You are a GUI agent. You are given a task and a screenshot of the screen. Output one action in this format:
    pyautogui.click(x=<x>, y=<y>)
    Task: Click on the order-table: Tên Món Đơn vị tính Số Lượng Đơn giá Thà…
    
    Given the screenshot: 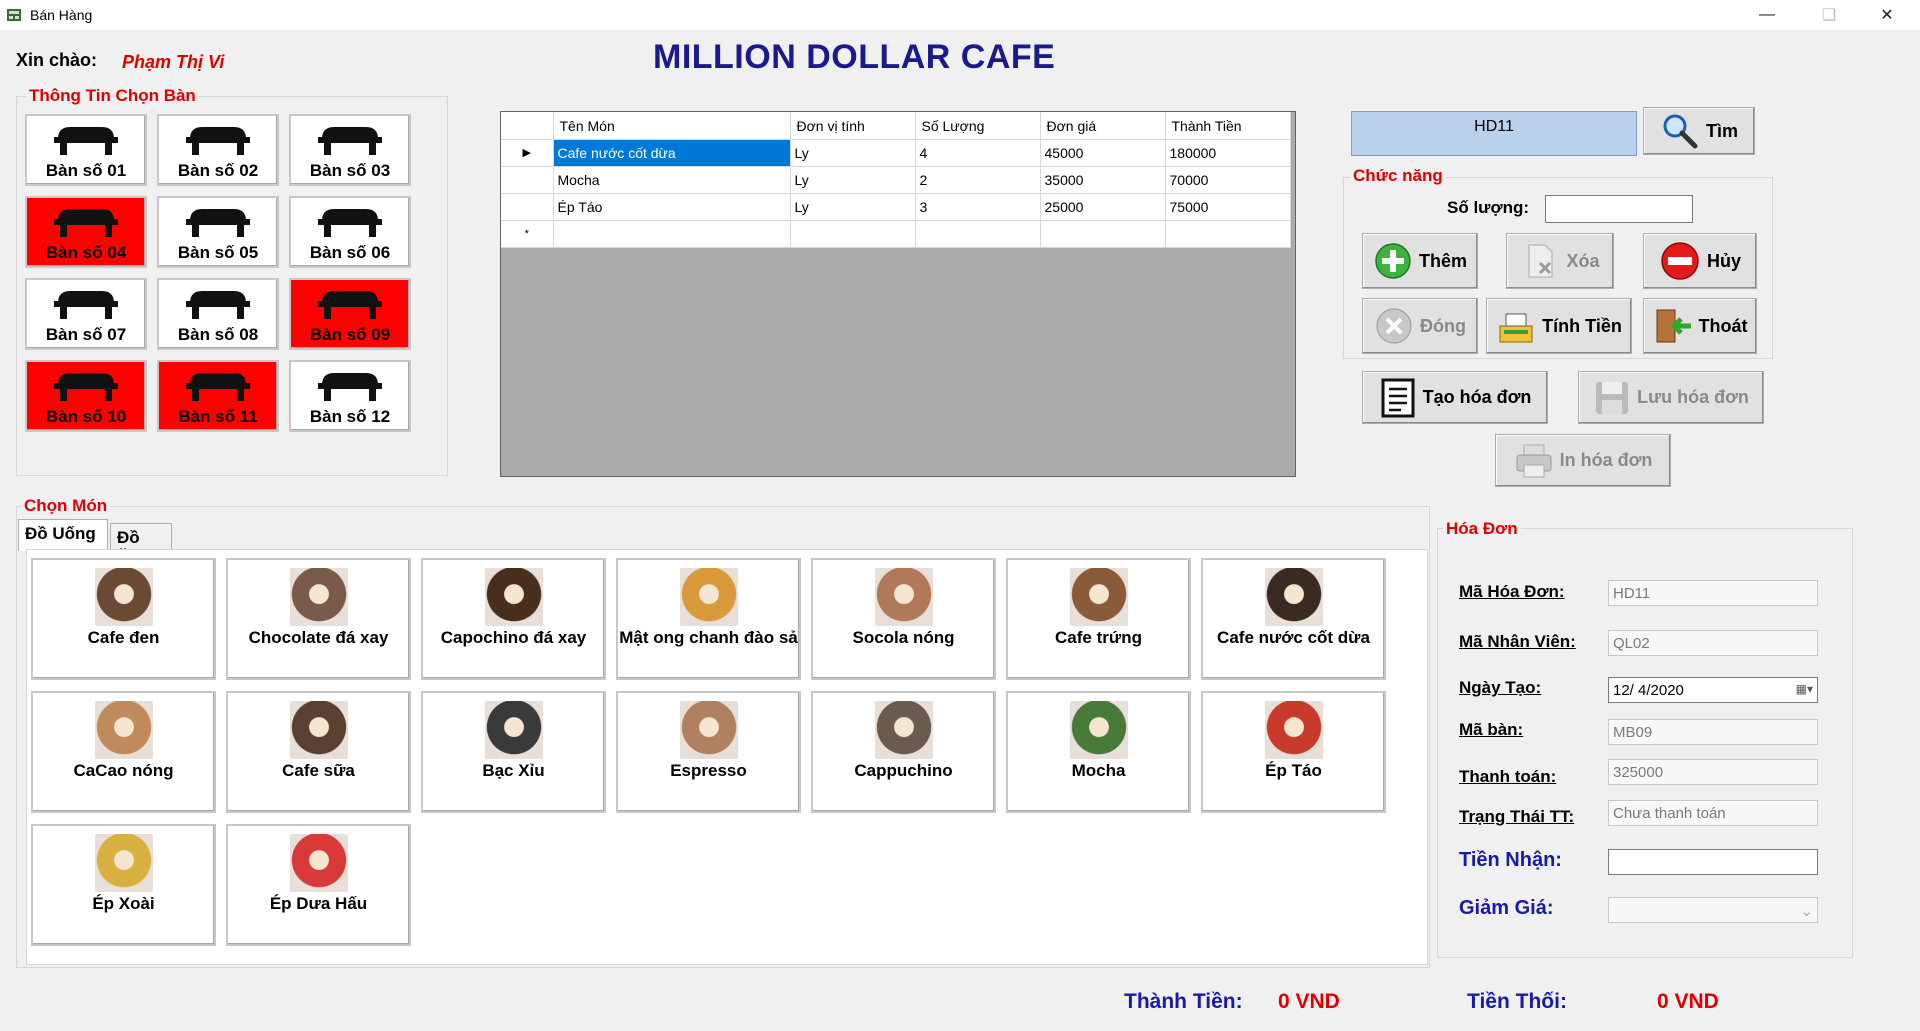 What is the action you would take?
    pyautogui.click(x=896, y=180)
    